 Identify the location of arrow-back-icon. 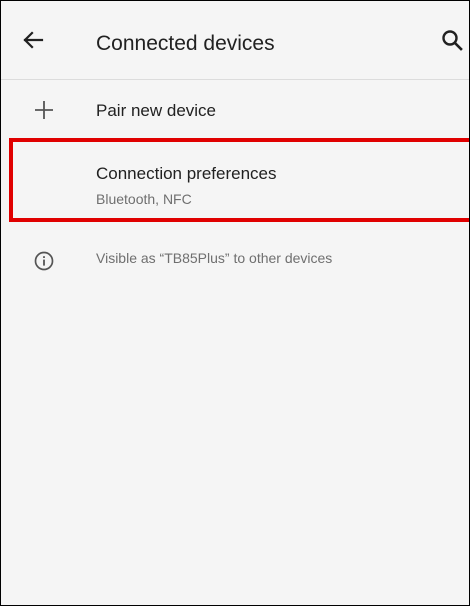
(33, 40).